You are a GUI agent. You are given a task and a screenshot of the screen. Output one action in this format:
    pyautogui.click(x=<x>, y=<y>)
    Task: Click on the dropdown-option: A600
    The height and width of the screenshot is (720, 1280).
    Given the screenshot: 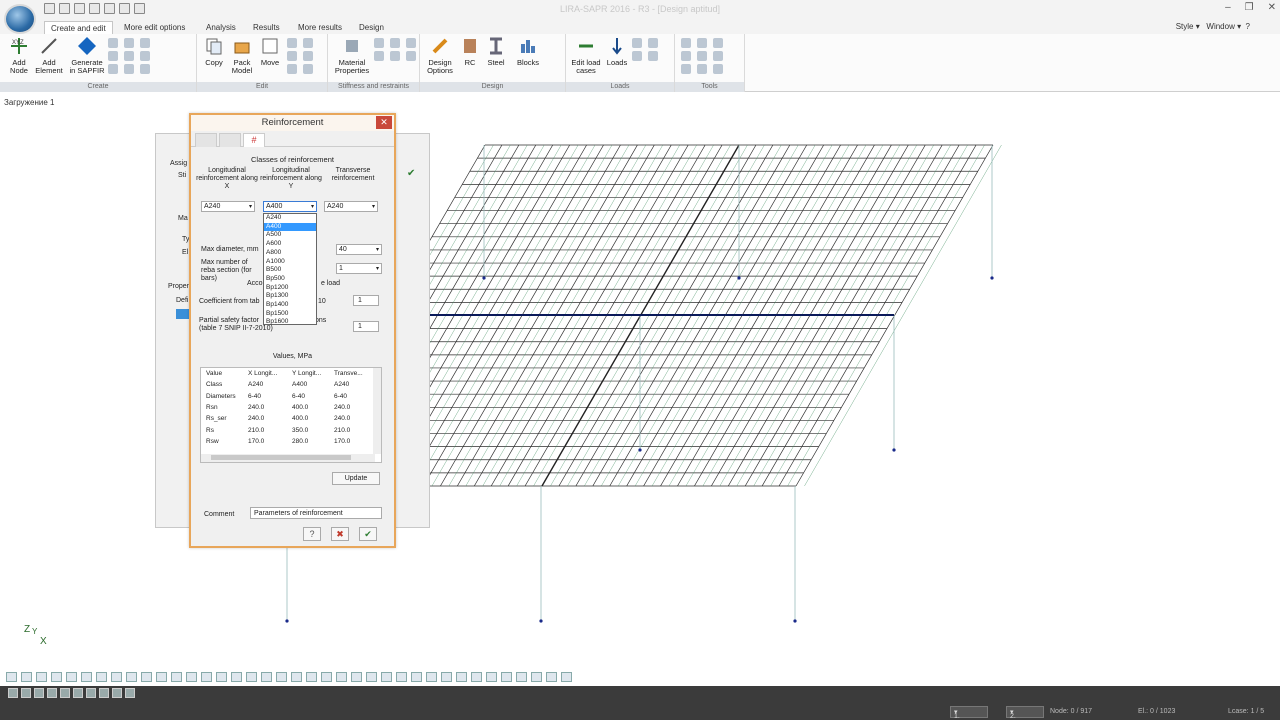 What is the action you would take?
    pyautogui.click(x=290, y=244)
    